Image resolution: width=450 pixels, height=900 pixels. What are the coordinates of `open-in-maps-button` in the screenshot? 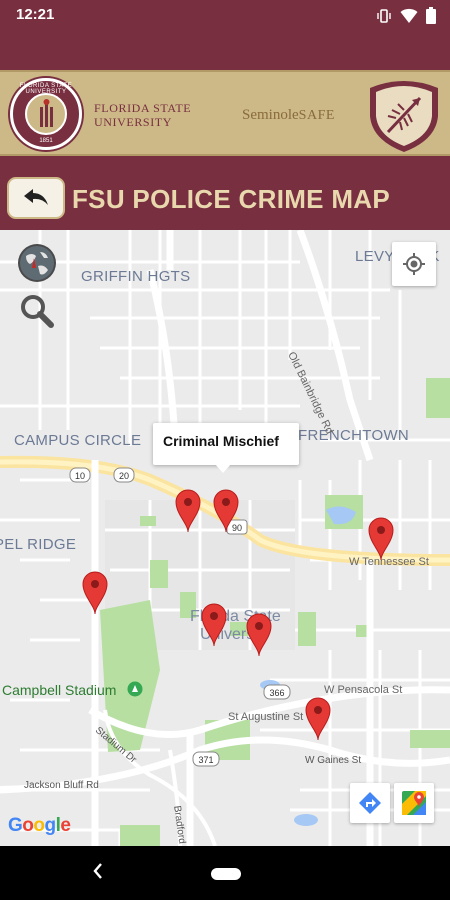 It's located at (414, 803).